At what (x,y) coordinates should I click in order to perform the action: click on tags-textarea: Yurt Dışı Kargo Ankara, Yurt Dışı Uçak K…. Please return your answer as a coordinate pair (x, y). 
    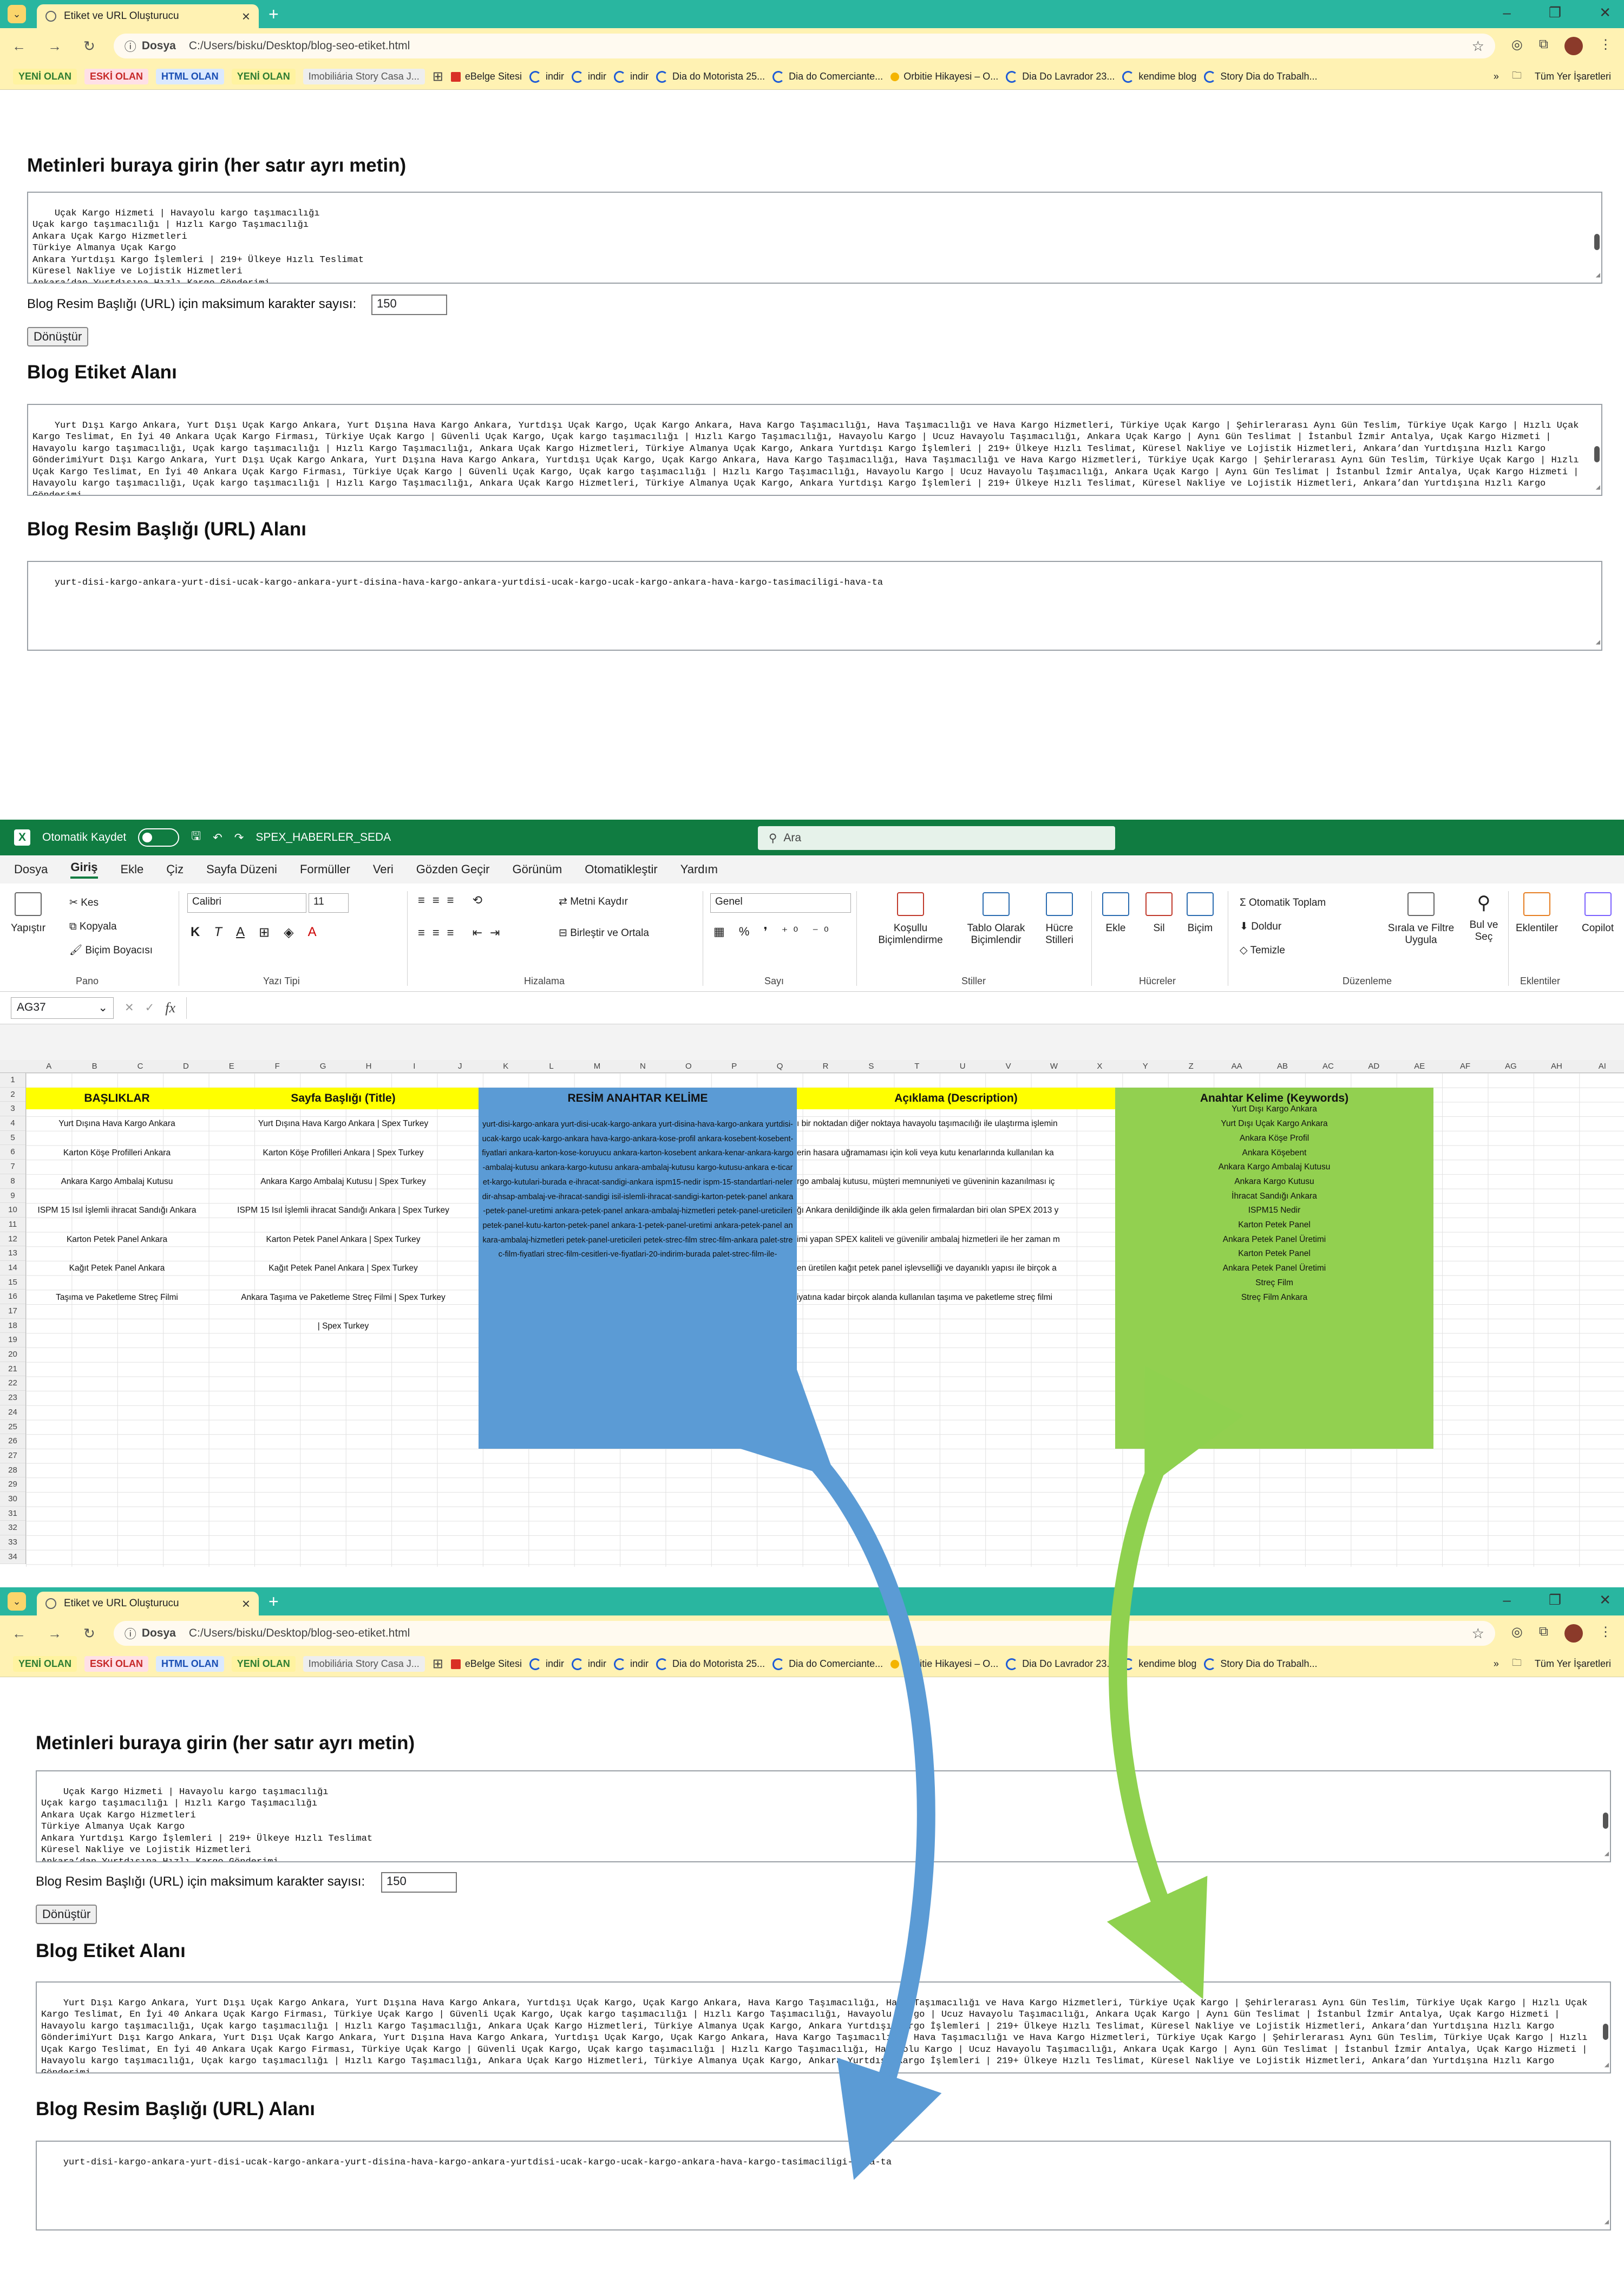
    Looking at the image, I should click on (824, 2027).